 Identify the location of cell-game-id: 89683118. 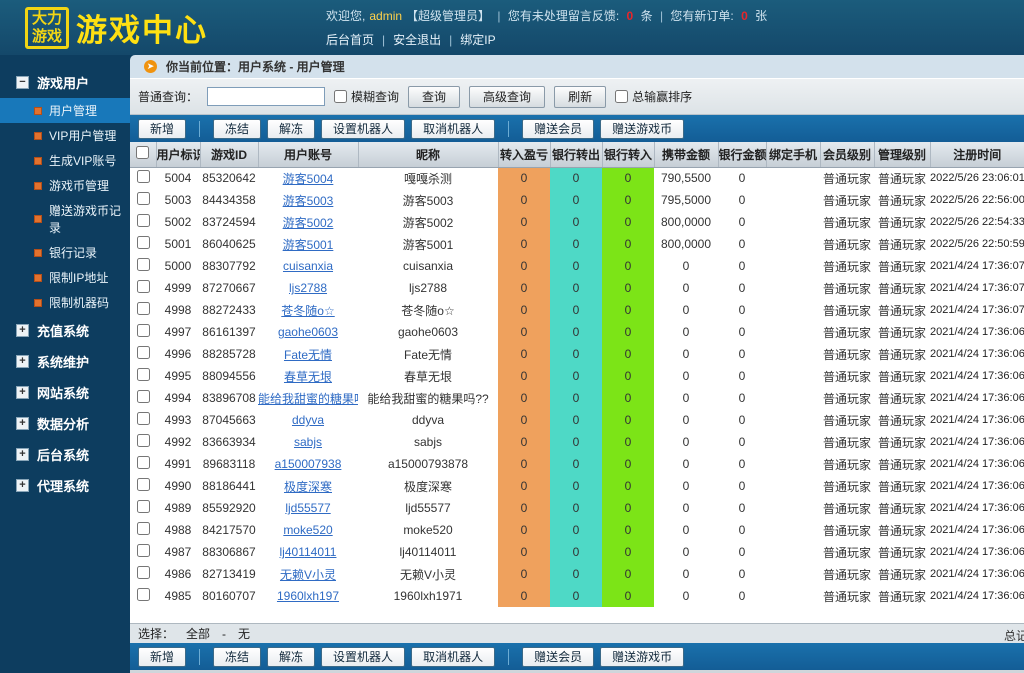
(229, 464).